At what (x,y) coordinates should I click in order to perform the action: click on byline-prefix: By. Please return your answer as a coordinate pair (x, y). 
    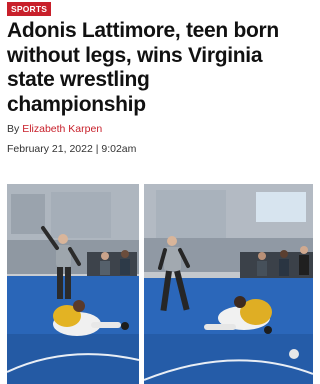
    Looking at the image, I should click on (13, 129).